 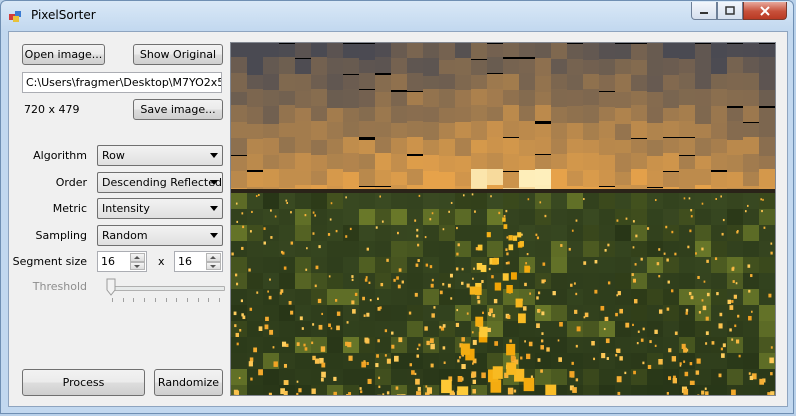 I want to click on algorithm-select: Row, so click(x=160, y=155).